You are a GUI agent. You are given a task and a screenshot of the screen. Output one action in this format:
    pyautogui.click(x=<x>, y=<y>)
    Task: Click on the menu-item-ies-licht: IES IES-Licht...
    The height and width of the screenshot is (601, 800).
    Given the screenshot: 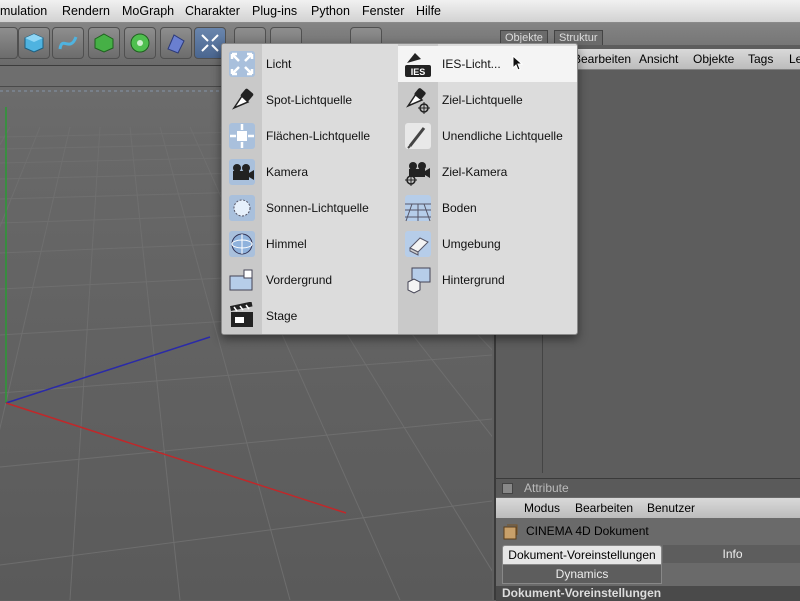 What is the action you would take?
    pyautogui.click(x=487, y=64)
    